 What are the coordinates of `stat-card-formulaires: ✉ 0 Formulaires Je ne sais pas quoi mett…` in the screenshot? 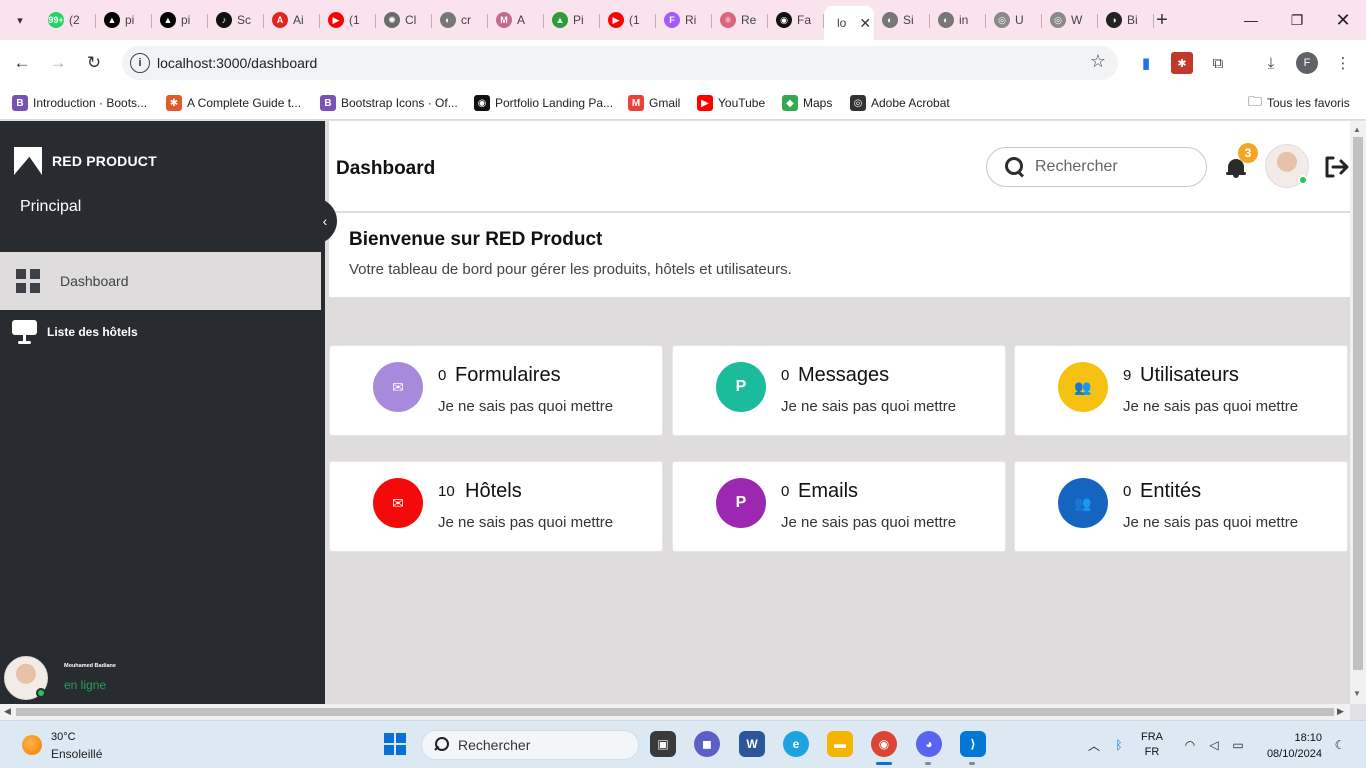 It's located at (496, 390).